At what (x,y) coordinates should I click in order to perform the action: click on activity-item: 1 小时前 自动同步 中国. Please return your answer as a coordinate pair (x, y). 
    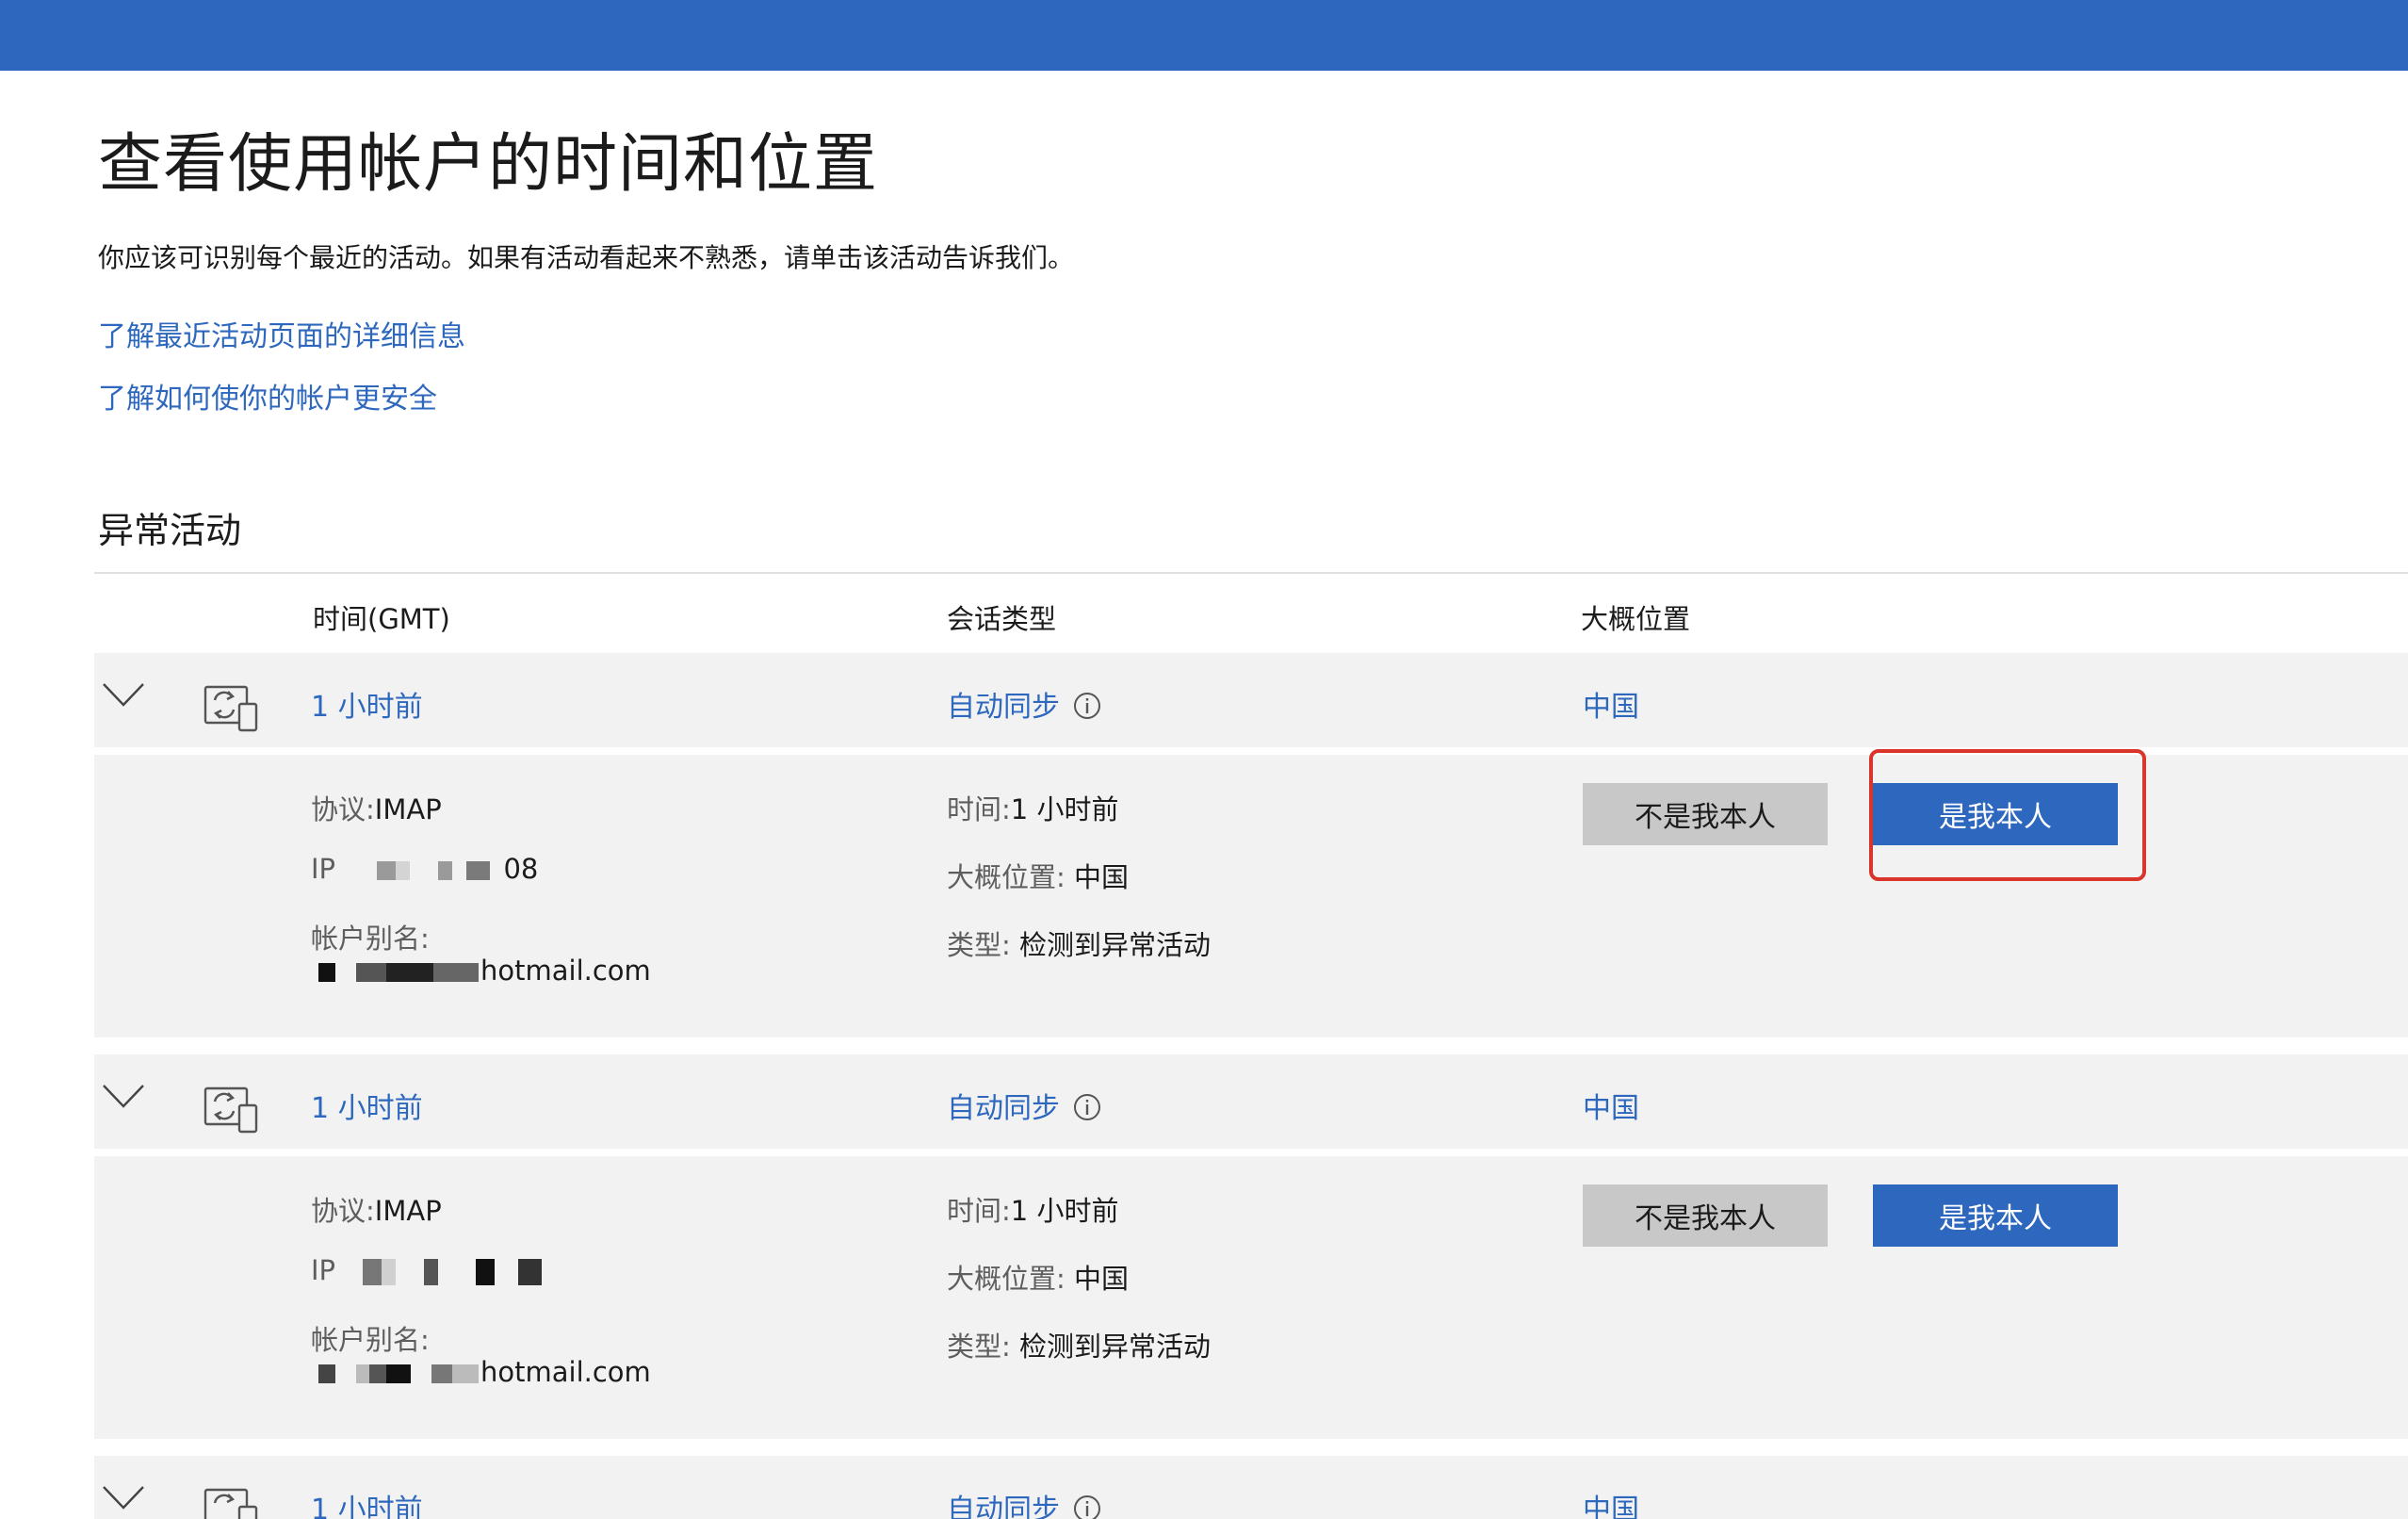
    Looking at the image, I should click on (1251, 1487).